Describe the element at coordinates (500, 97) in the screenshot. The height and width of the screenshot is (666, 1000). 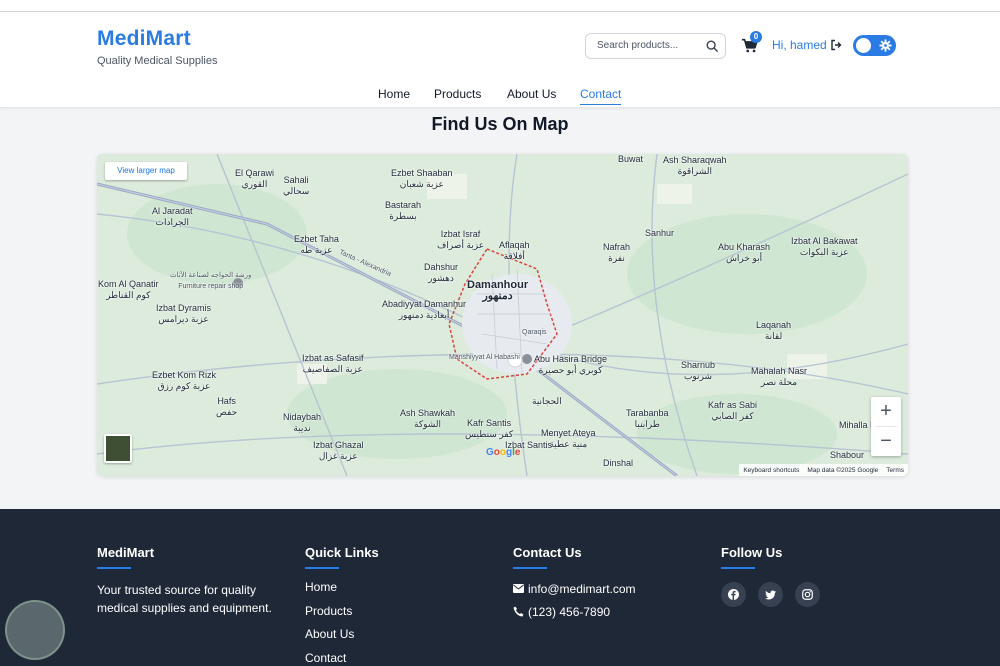
I see `main-nav: Home Products About Us Contact` at that location.